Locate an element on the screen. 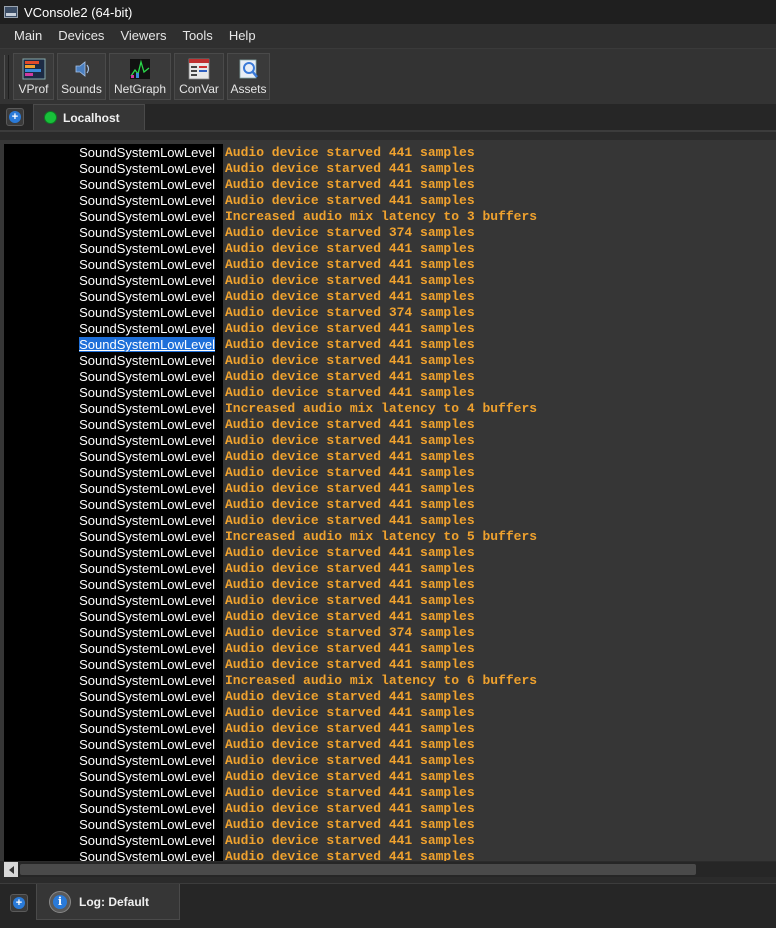 This screenshot has width=776, height=928. scrollbar-thumb is located at coordinates (358, 869).